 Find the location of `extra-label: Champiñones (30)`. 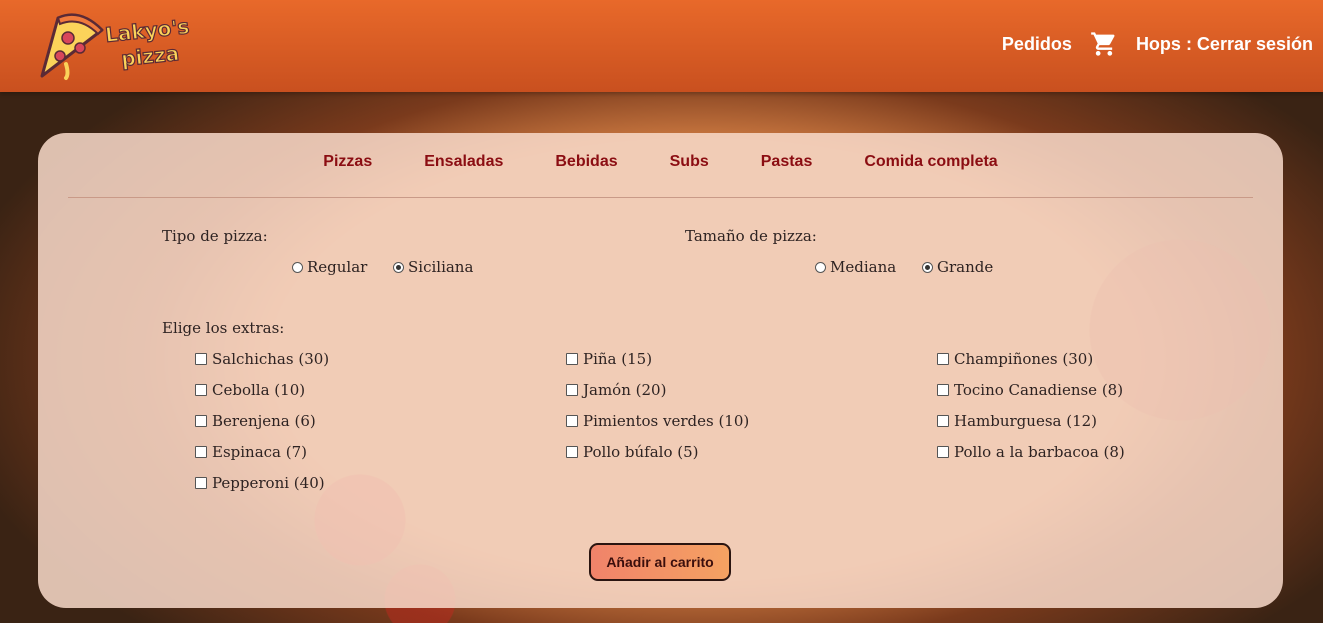

extra-label: Champiñones (30) is located at coordinates (1024, 359).